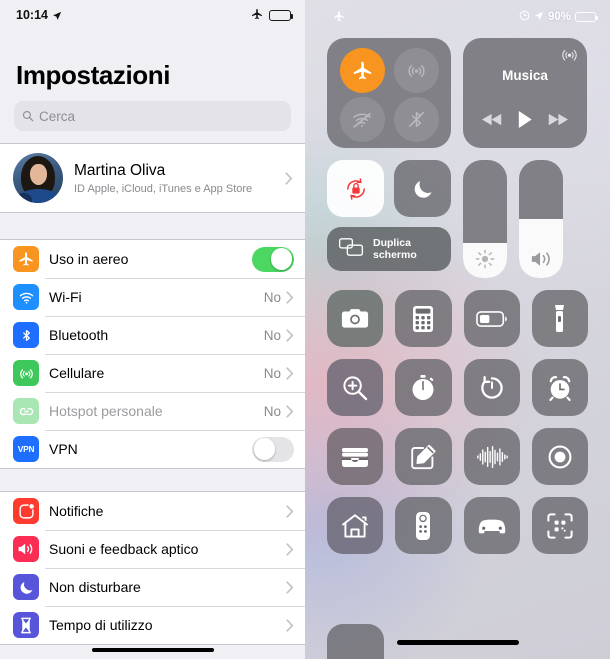 The height and width of the screenshot is (659, 610). I want to click on wifi-icon, so click(26, 297).